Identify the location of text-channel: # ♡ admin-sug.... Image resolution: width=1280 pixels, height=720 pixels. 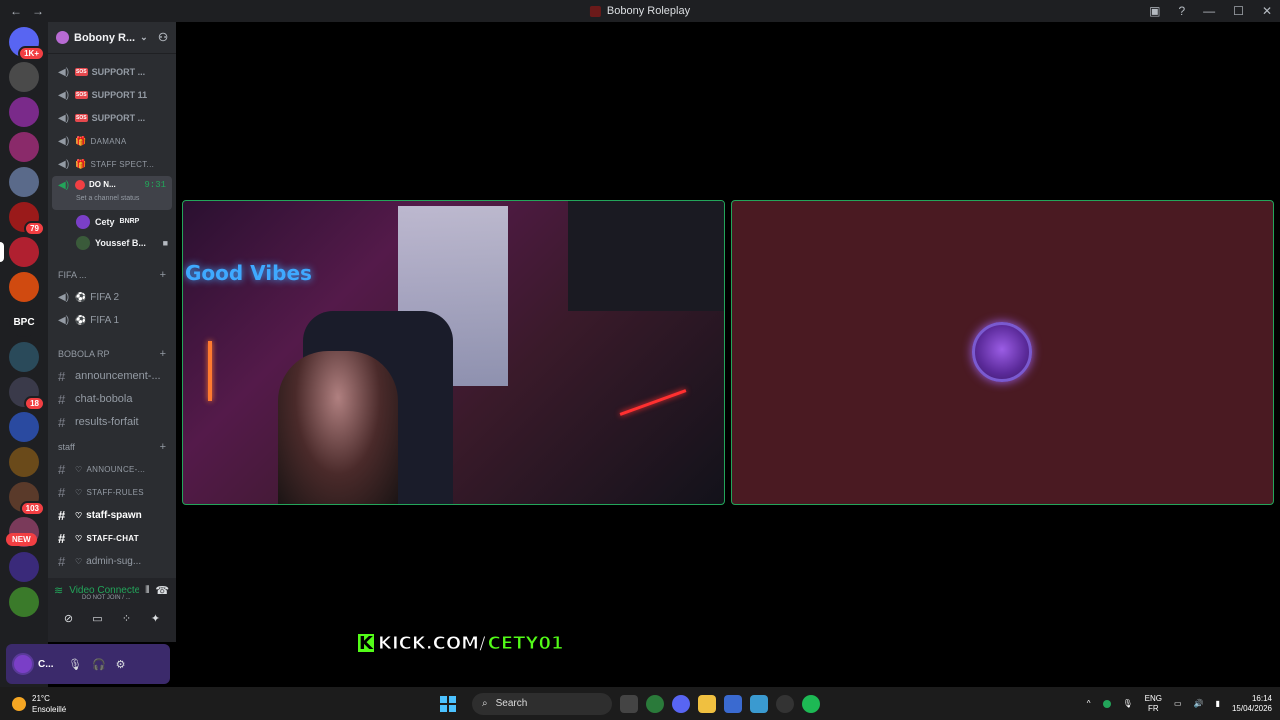
(112, 561).